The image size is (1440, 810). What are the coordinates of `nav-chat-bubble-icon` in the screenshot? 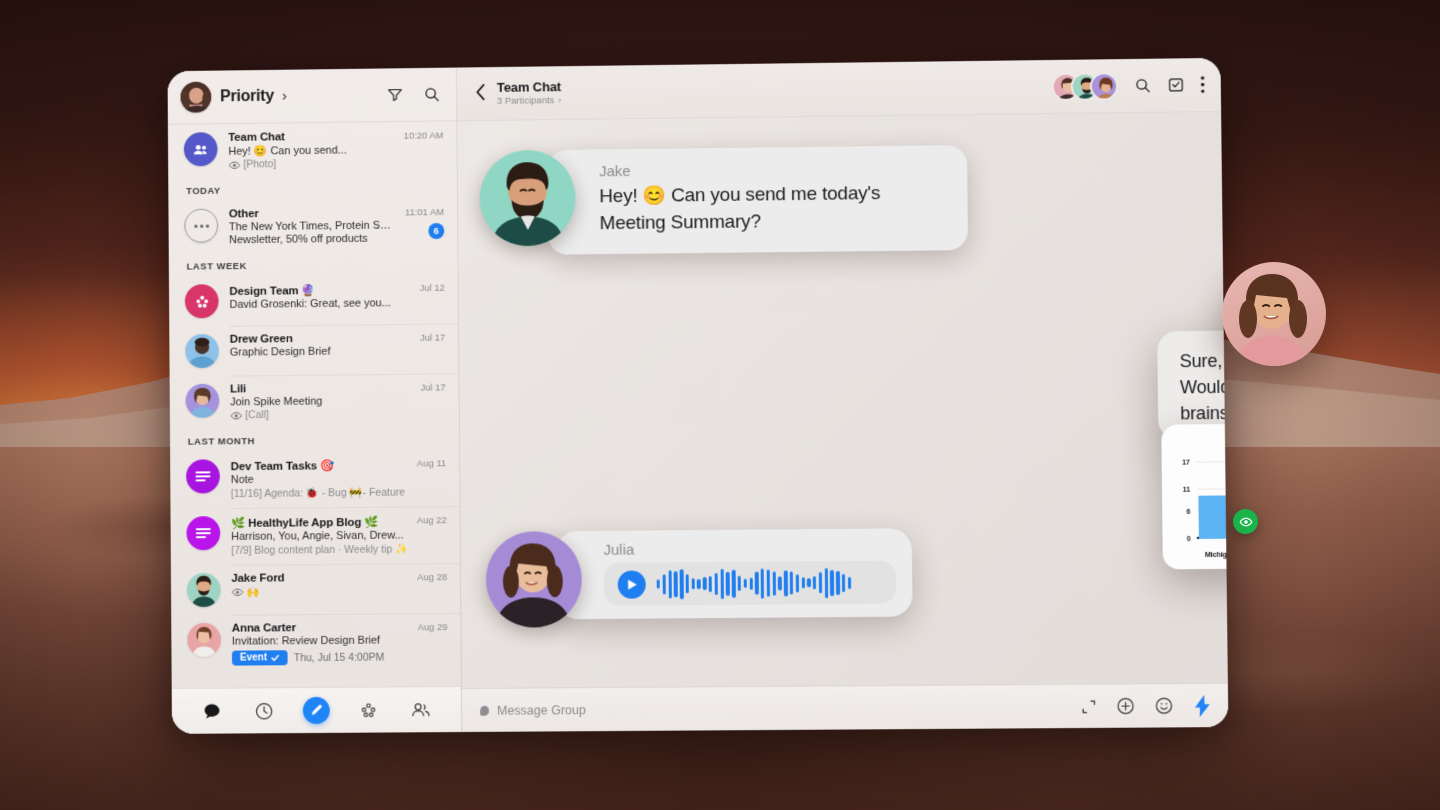 It's located at (212, 711).